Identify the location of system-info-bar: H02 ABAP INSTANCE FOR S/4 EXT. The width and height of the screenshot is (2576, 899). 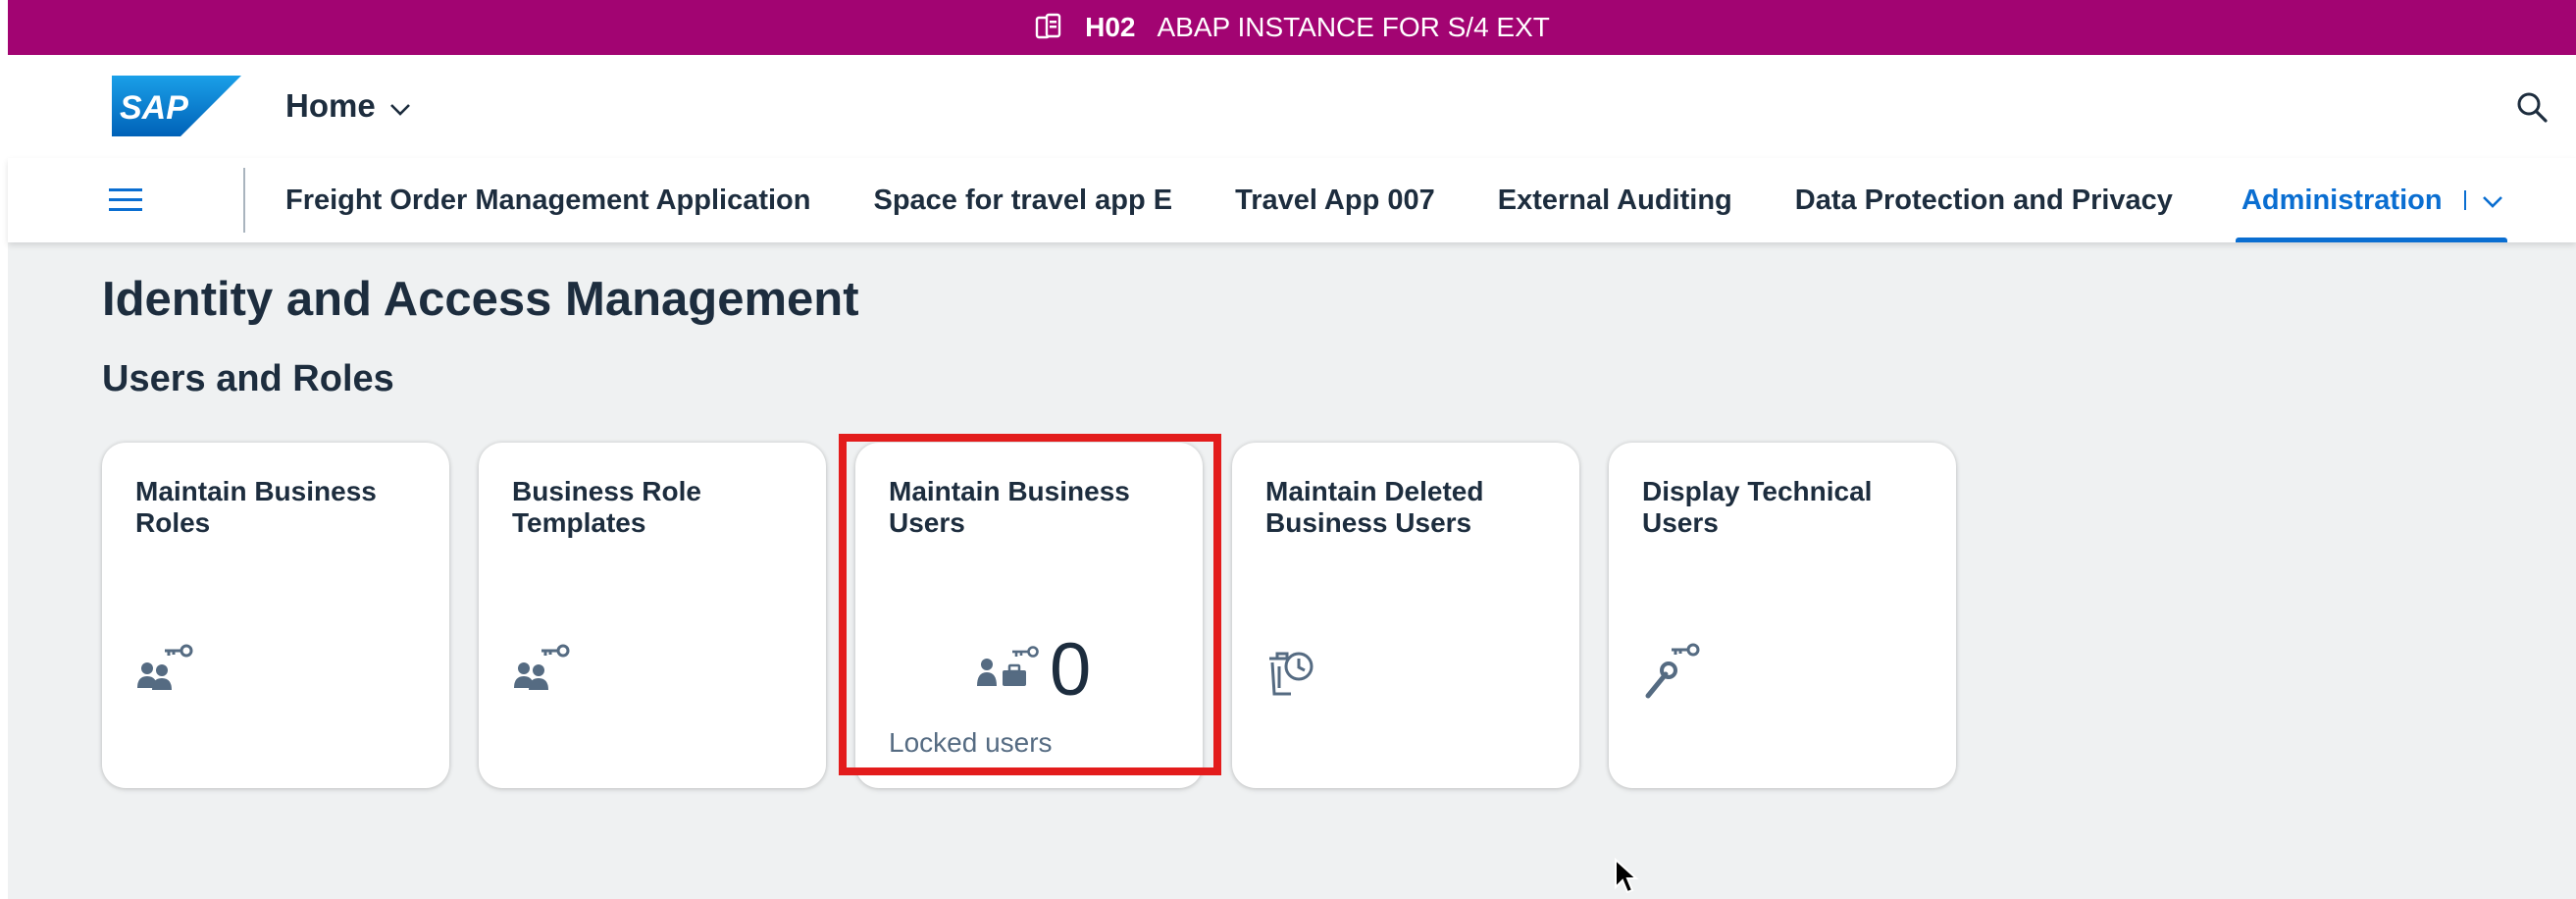
(1292, 27).